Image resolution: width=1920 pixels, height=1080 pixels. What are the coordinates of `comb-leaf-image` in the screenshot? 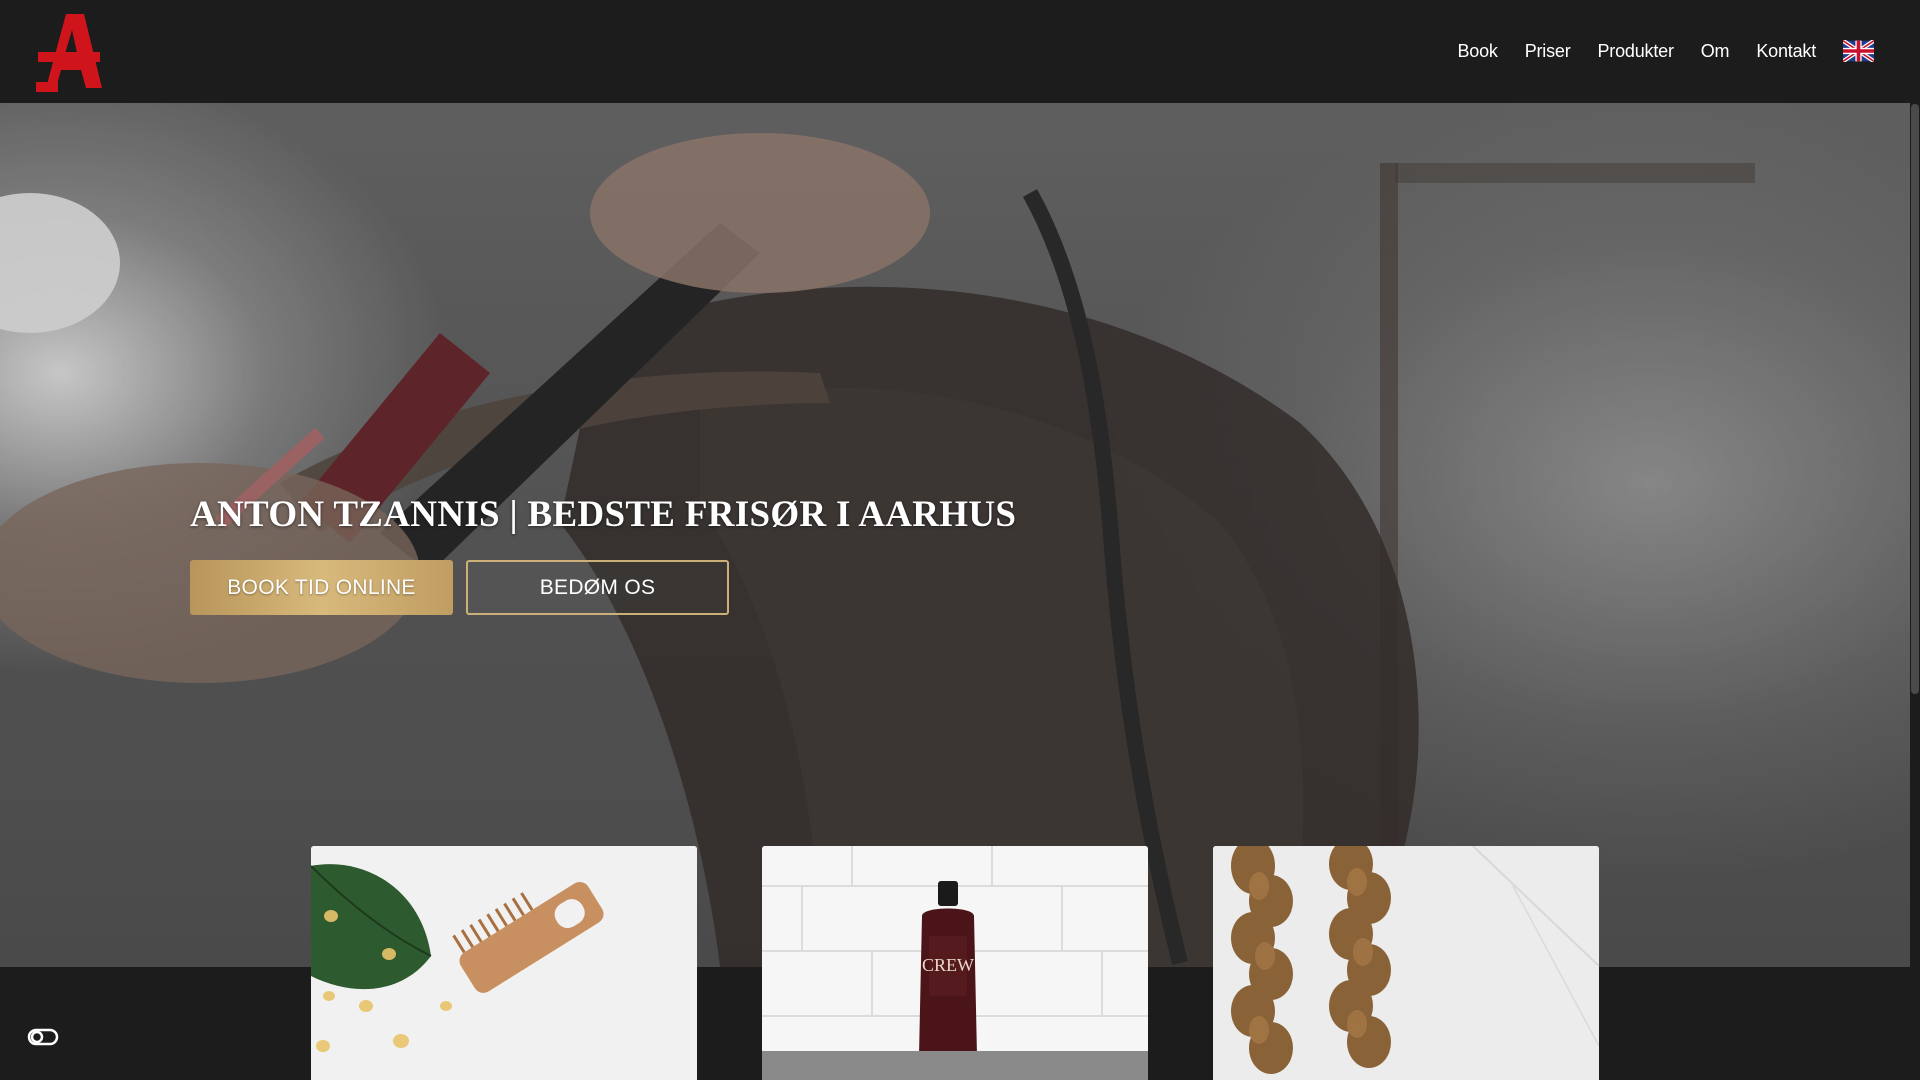 It's located at (504, 963).